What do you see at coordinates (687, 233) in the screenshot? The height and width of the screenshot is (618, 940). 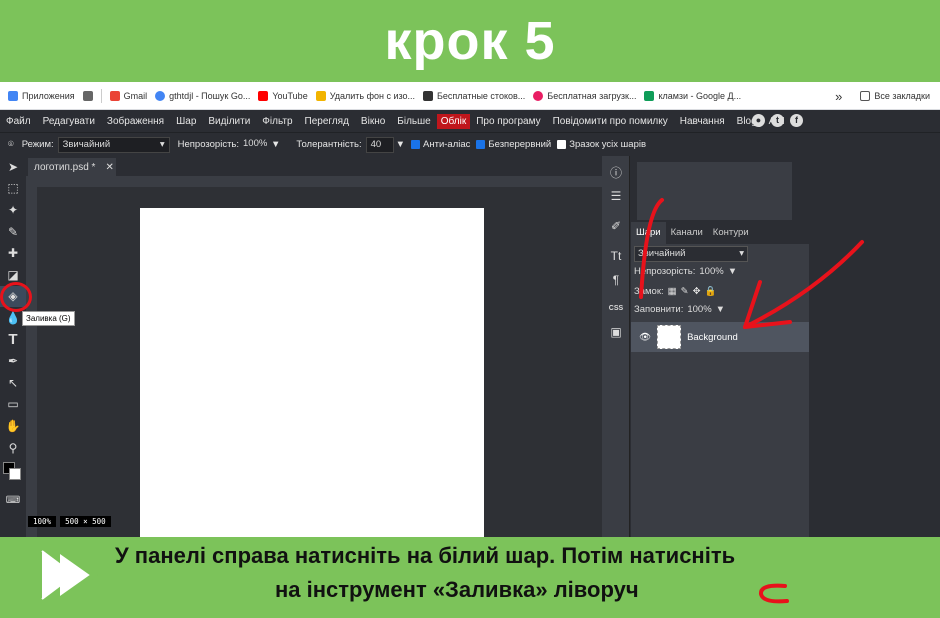 I see `tab-channels: Канали` at bounding box center [687, 233].